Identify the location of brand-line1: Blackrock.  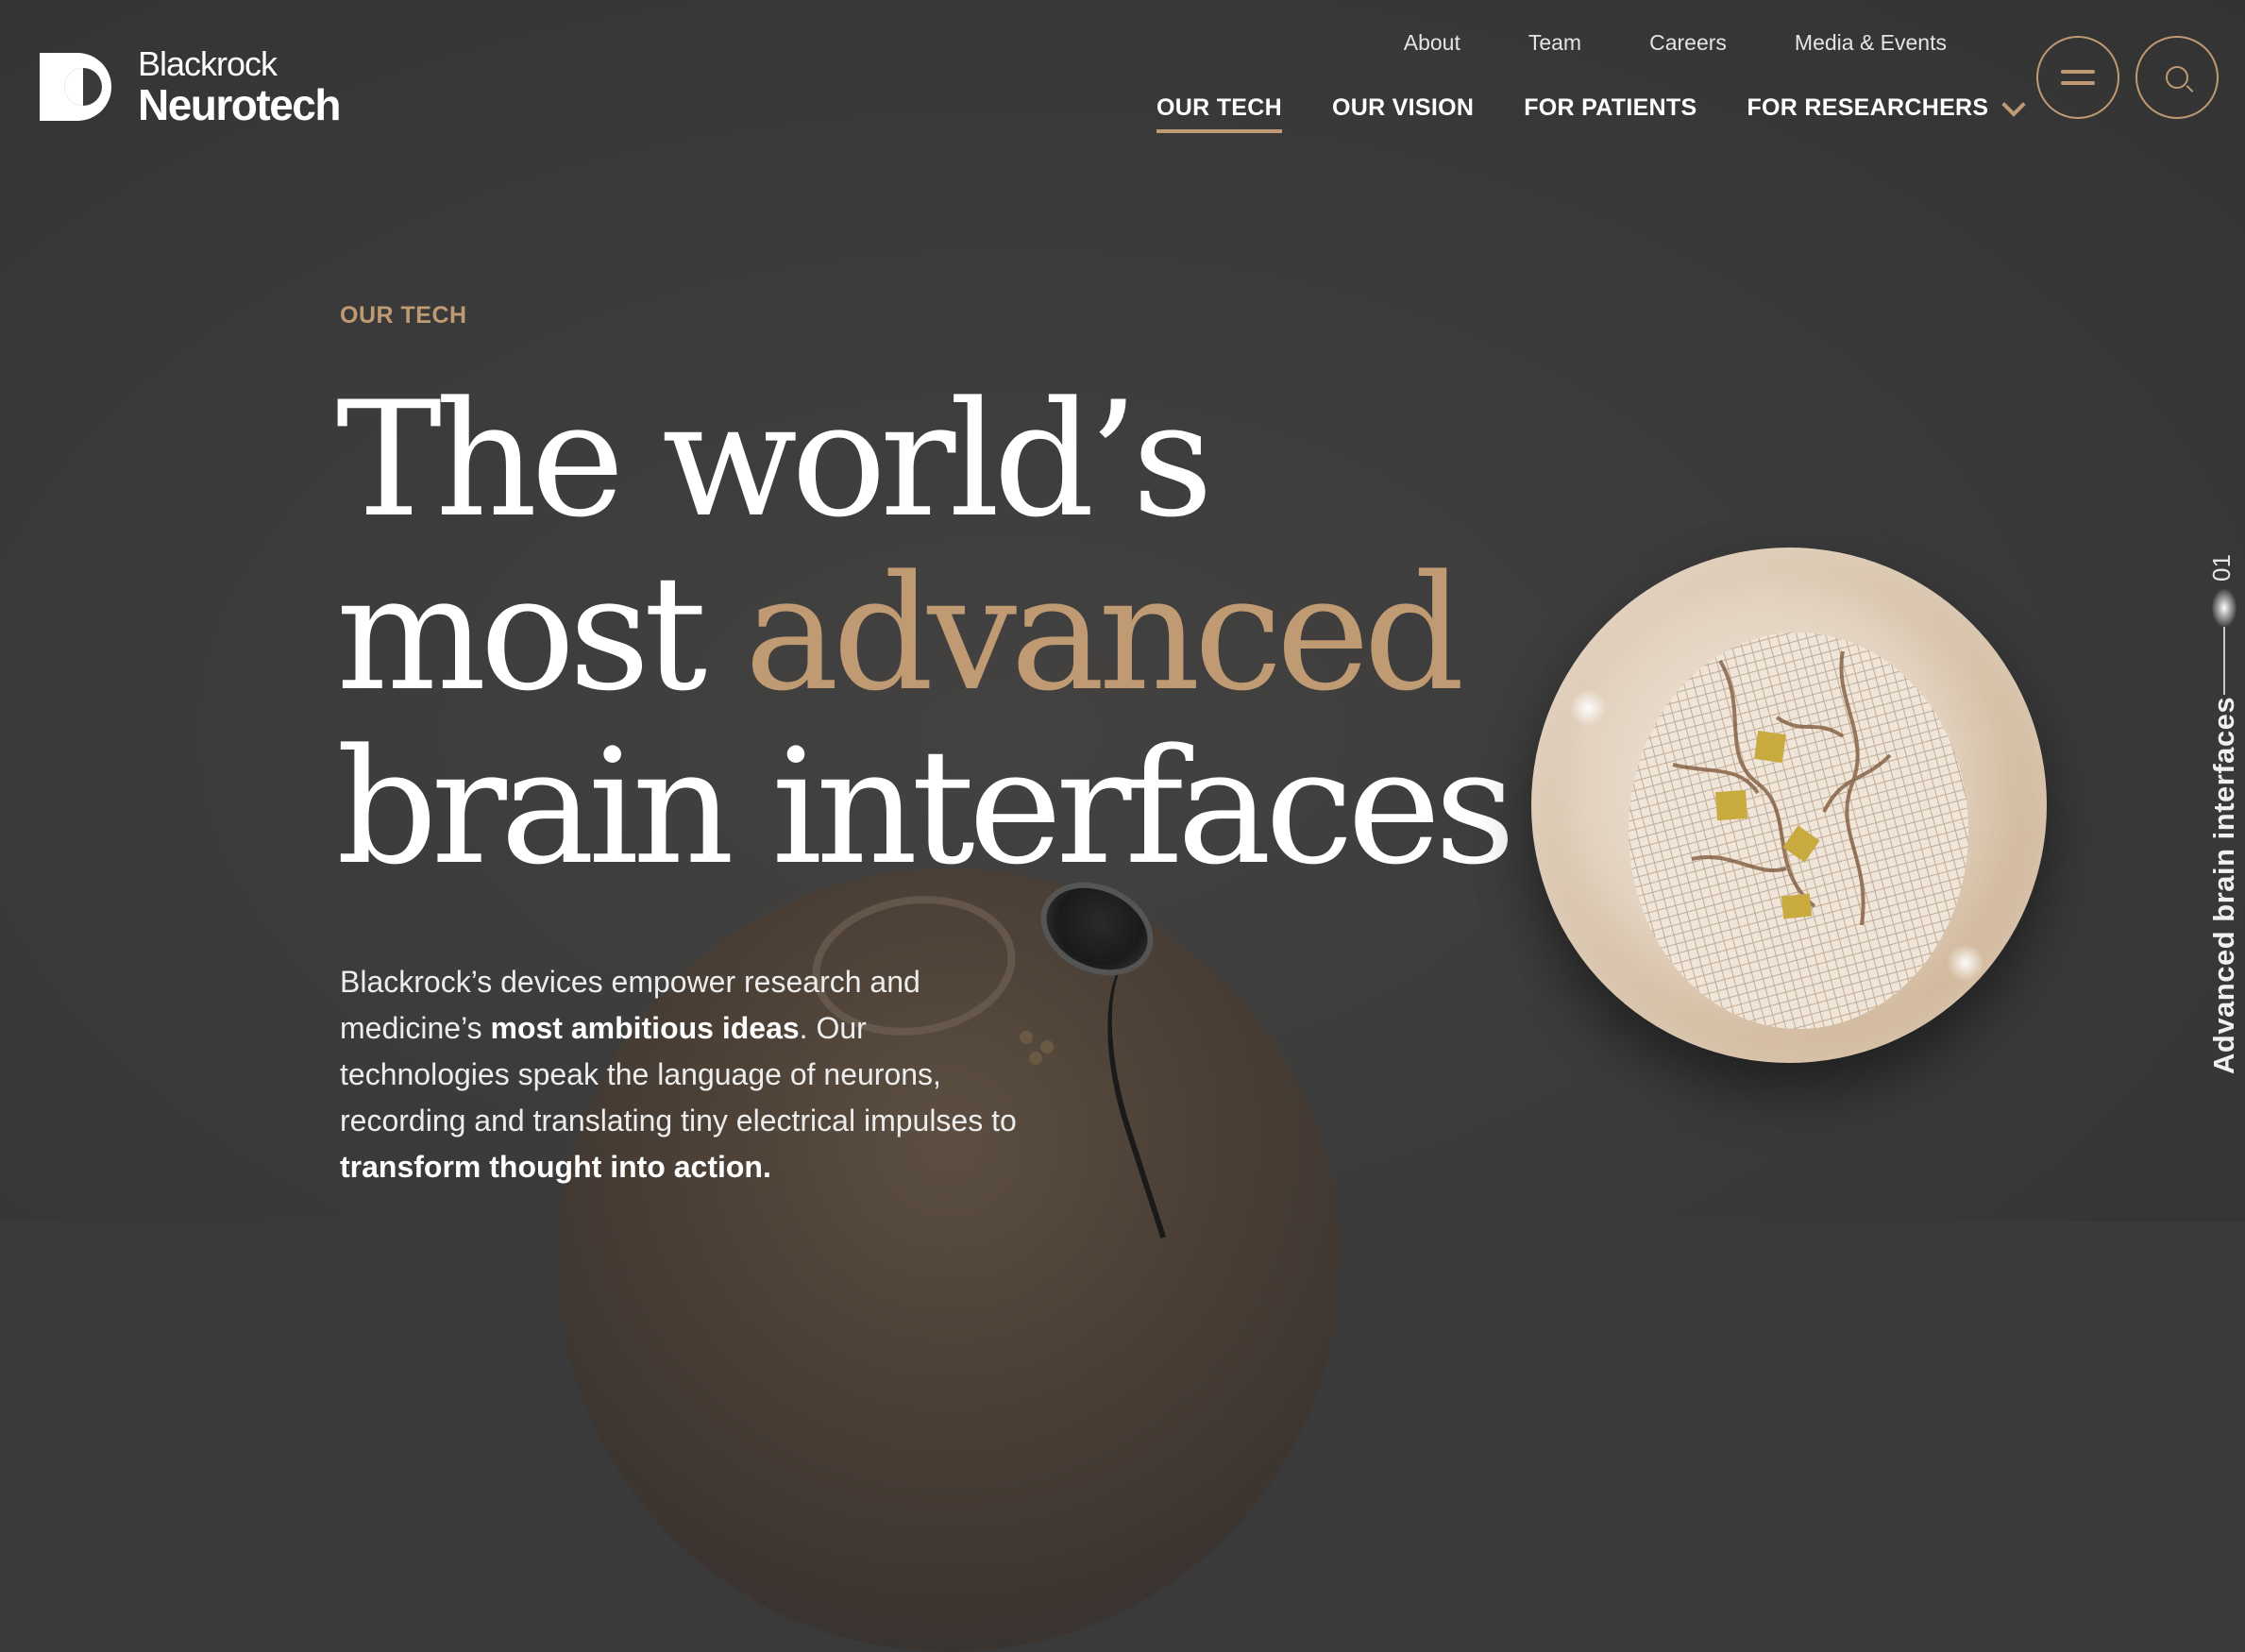
(208, 64).